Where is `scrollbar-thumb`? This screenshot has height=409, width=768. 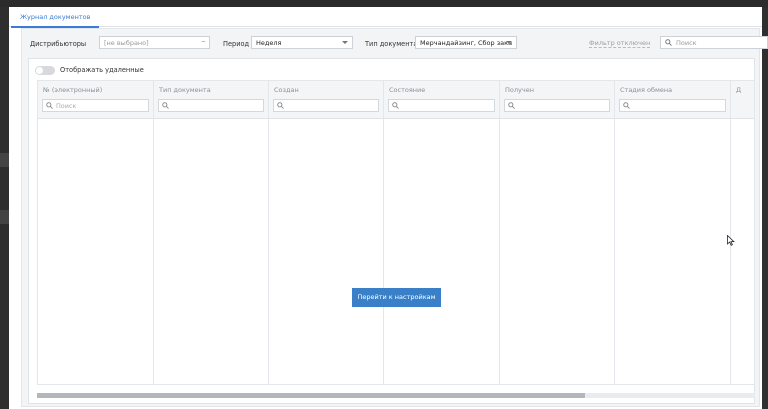 scrollbar-thumb is located at coordinates (311, 395).